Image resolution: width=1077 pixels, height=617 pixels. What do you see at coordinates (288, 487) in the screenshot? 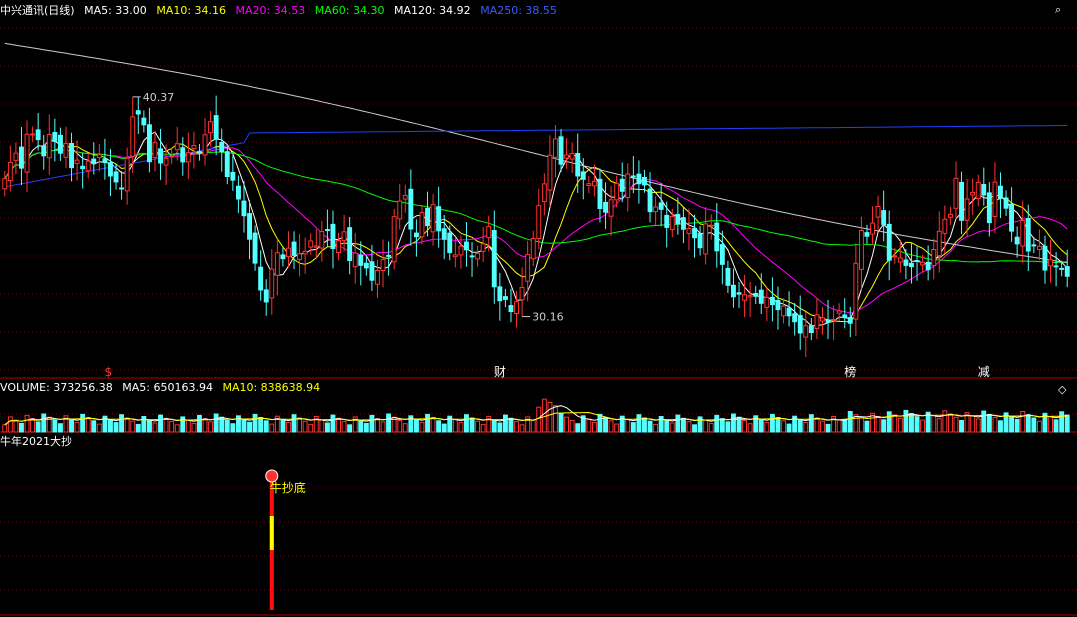
I see `signal-label: 牛抄底` at bounding box center [288, 487].